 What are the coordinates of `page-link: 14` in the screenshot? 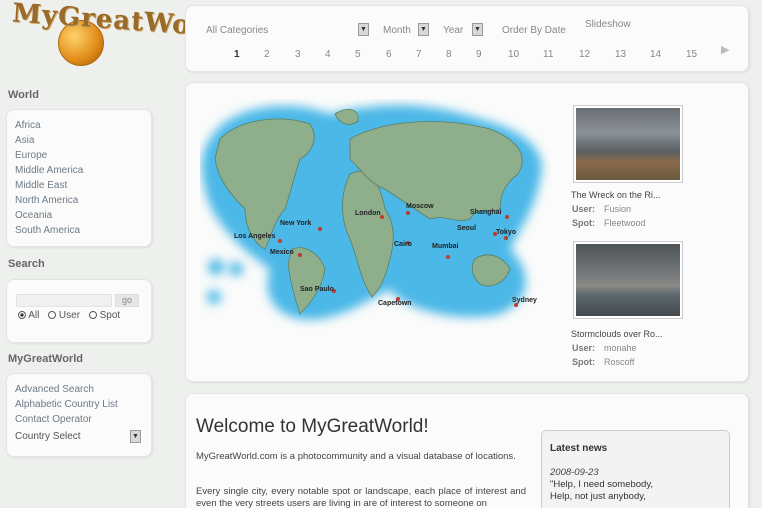 It's located at (655, 54).